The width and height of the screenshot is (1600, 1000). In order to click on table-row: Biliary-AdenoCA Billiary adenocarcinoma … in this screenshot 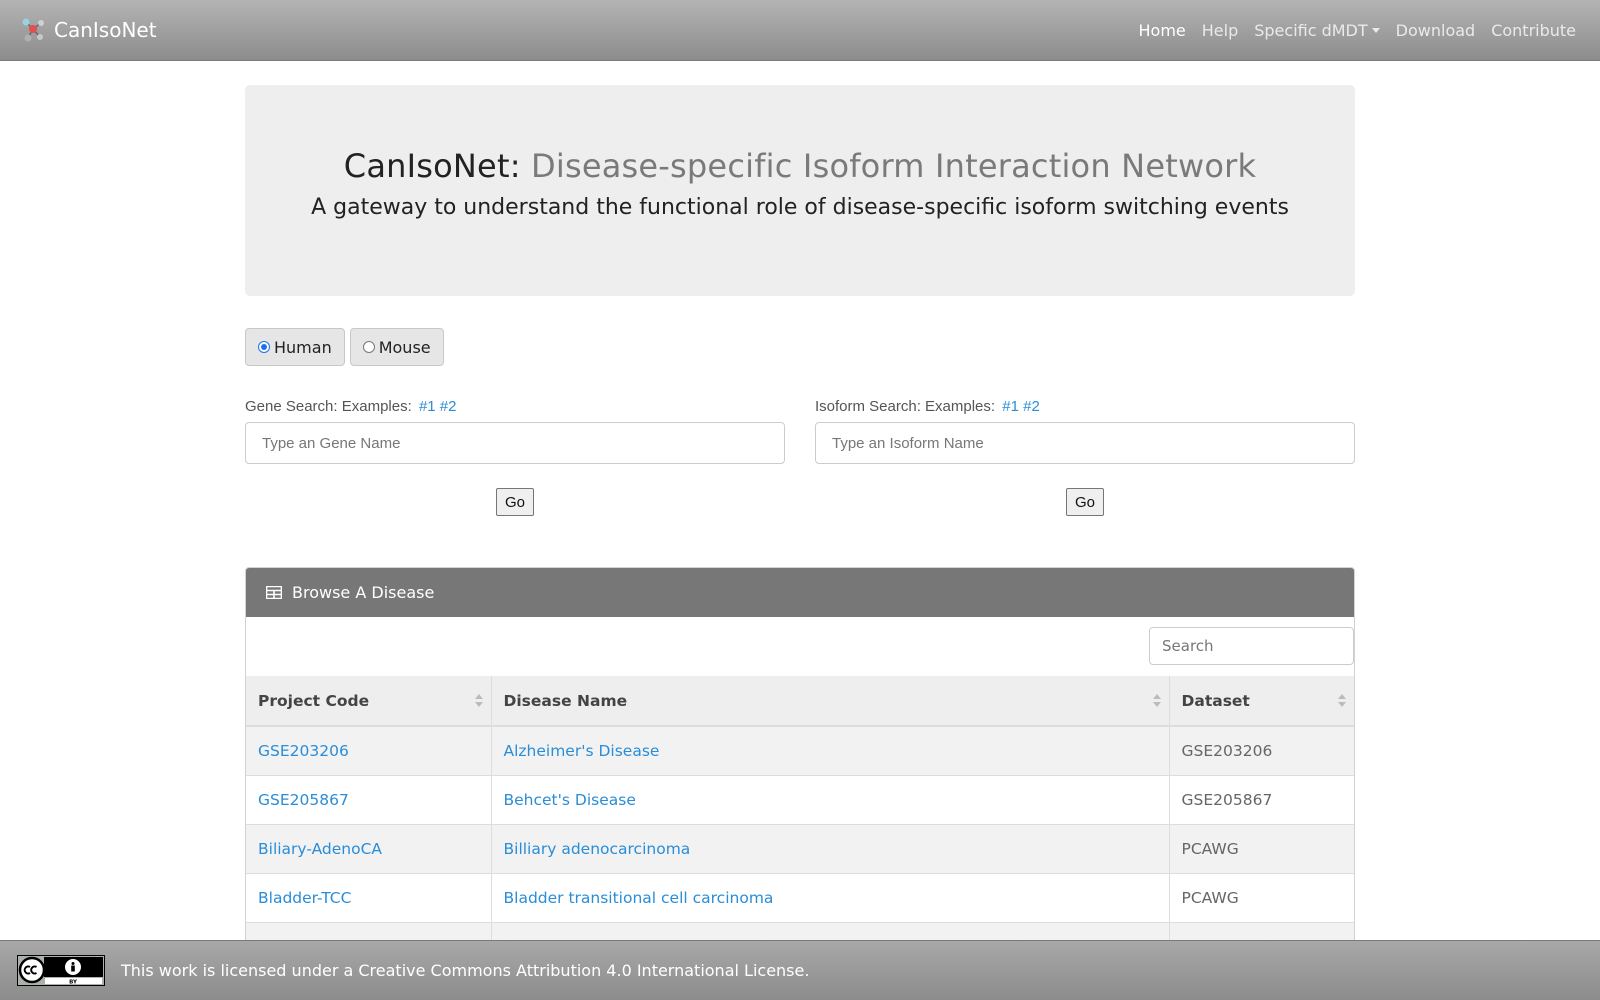, I will do `click(800, 849)`.